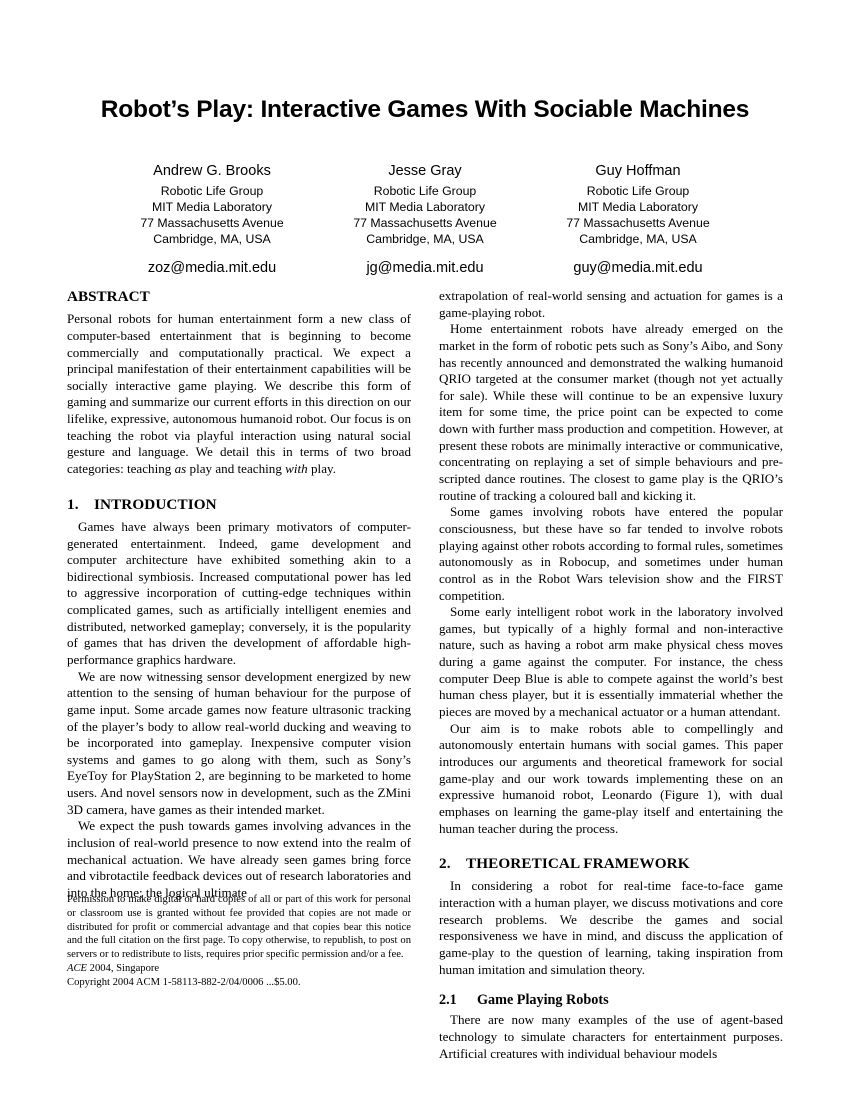  Describe the element at coordinates (123, 968) in the screenshot. I see `conference-location: 2004, Singapore` at that location.